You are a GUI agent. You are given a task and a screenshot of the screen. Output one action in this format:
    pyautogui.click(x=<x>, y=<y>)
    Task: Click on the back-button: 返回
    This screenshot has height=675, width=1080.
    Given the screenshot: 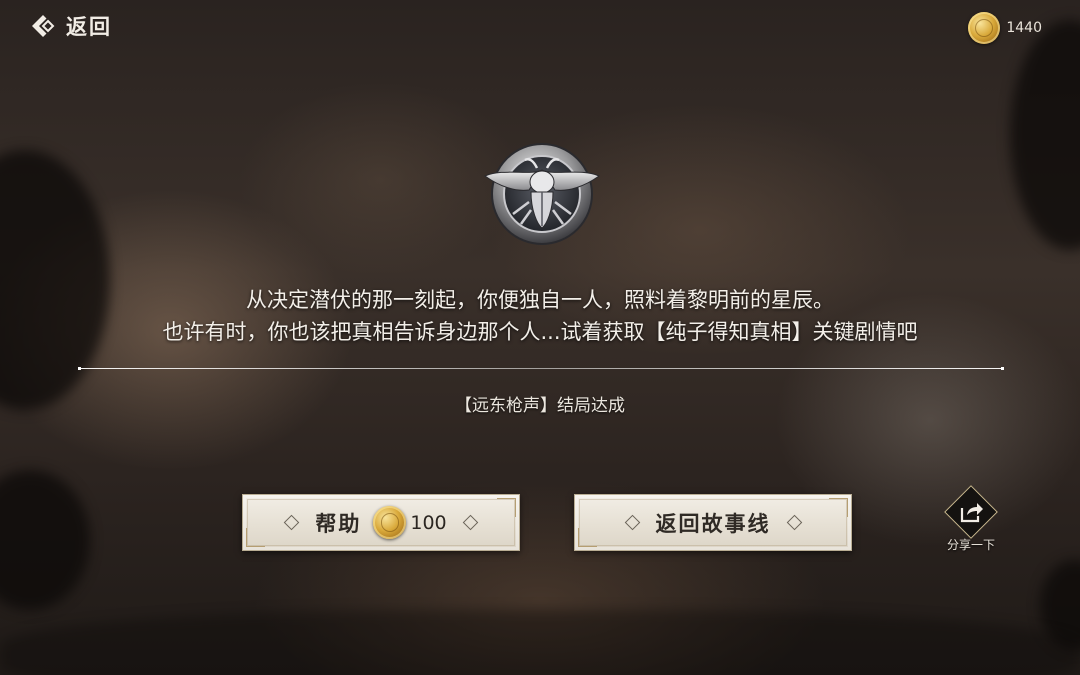 What is the action you would take?
    pyautogui.click(x=71, y=26)
    